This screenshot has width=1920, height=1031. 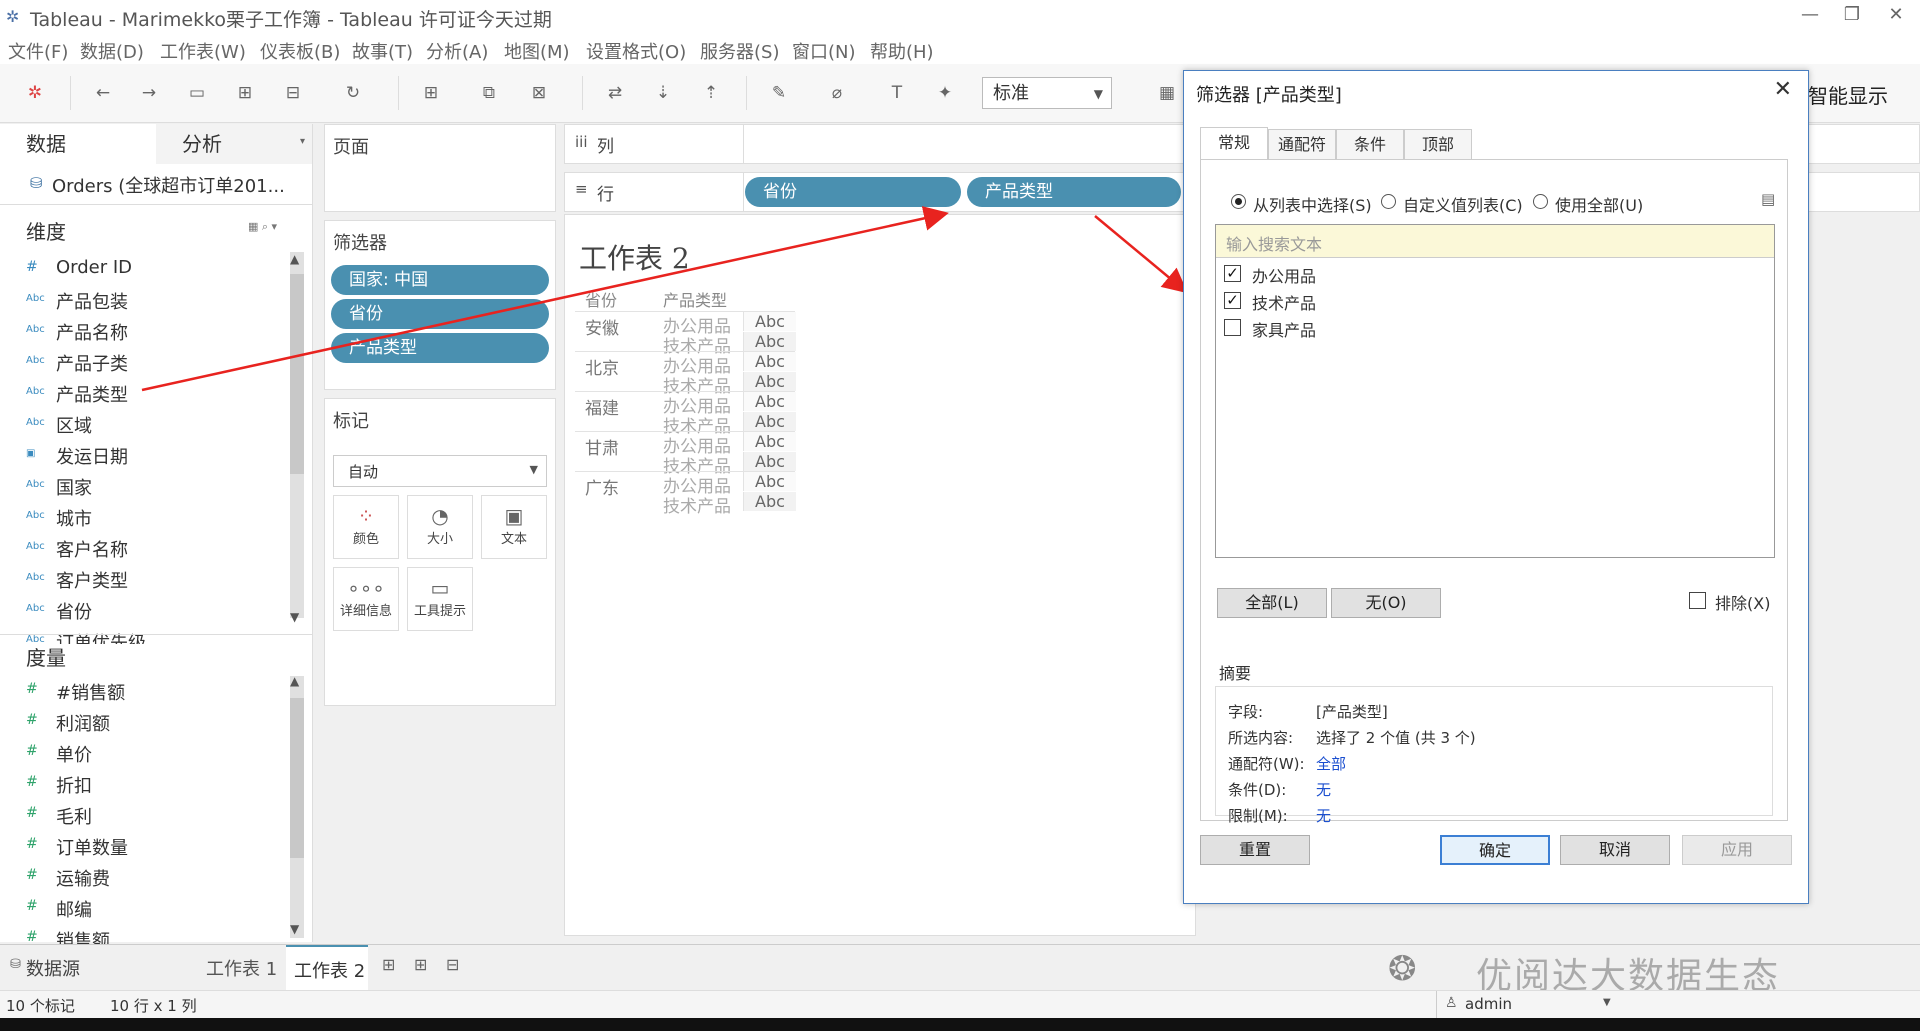 I want to click on sort-desc-icon: ⇡, so click(x=711, y=93).